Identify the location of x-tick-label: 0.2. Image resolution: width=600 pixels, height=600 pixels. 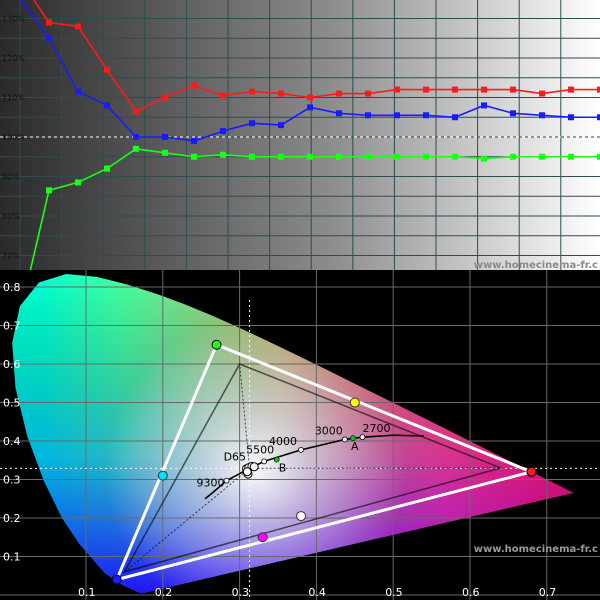
(164, 592).